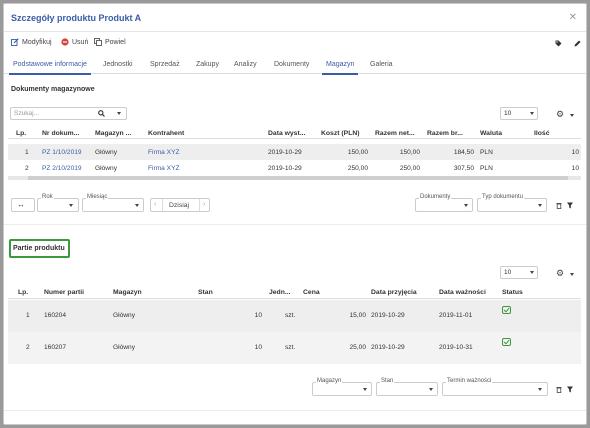  What do you see at coordinates (207, 64) in the screenshot?
I see `tab-purchases: Zakupy` at bounding box center [207, 64].